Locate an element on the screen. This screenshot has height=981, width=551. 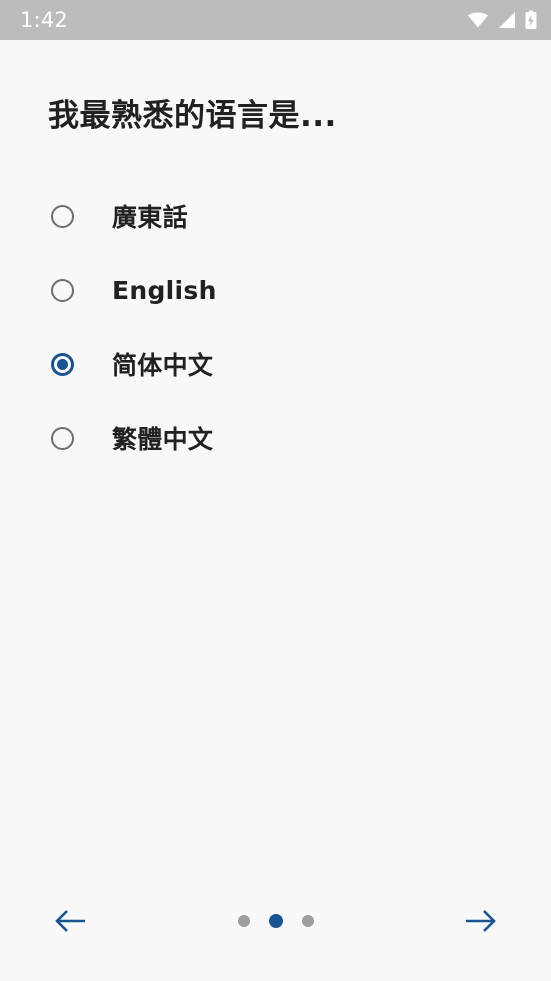
radio-option-label: 简体中文 is located at coordinates (163, 366).